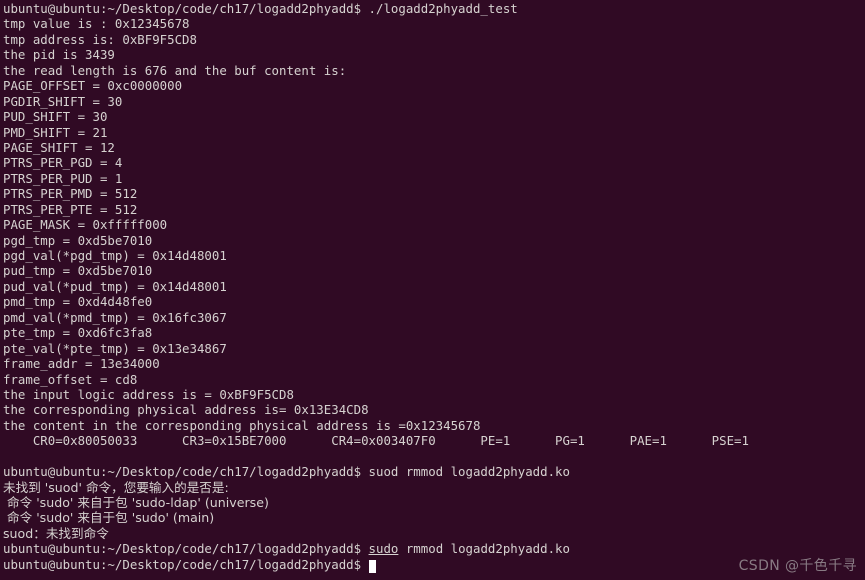  I want to click on terminal-line: PAGE_OFFSET = 0xc0000000, so click(434, 85).